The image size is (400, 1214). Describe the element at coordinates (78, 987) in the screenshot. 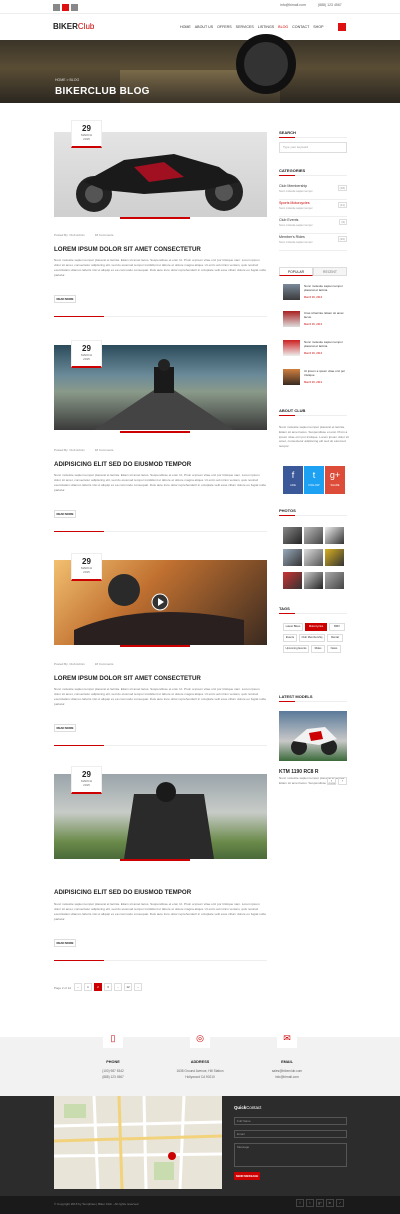

I see `pagination-prev: ‹` at that location.